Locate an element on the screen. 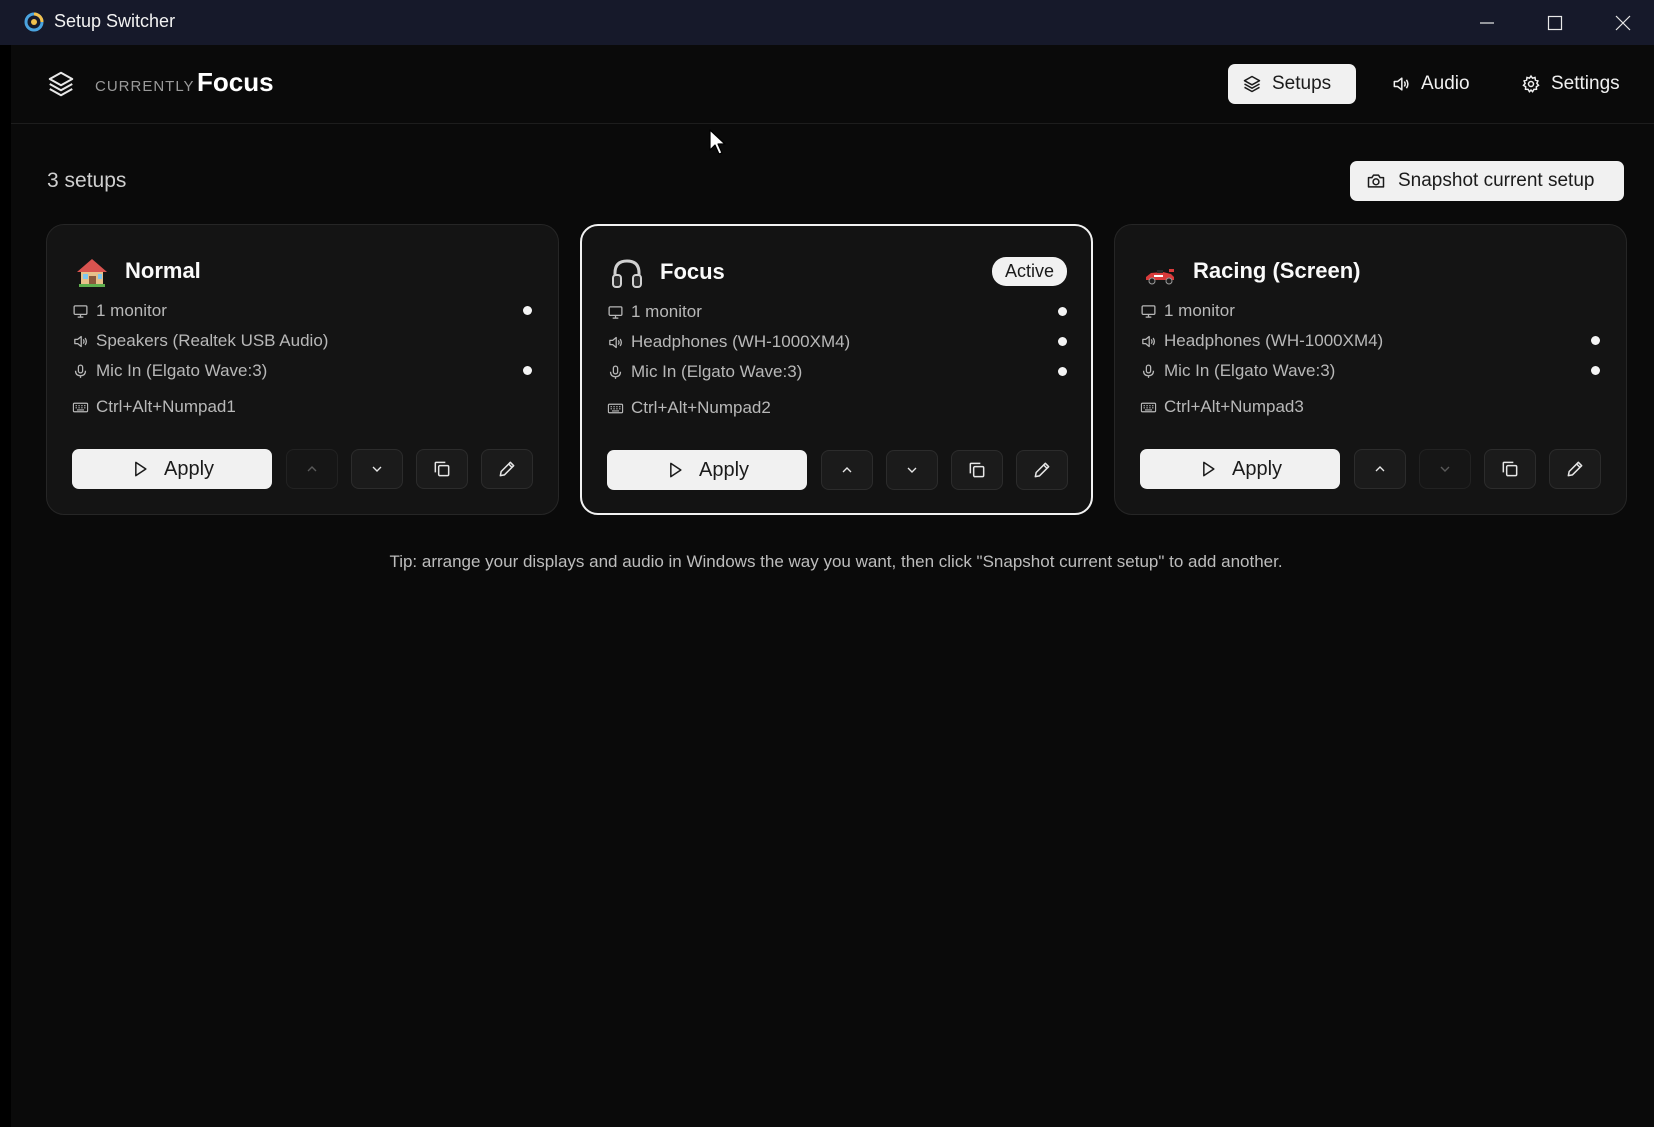 Image resolution: width=1654 pixels, height=1127 pixels. snapshot-button: Snapshot current setup is located at coordinates (1487, 181).